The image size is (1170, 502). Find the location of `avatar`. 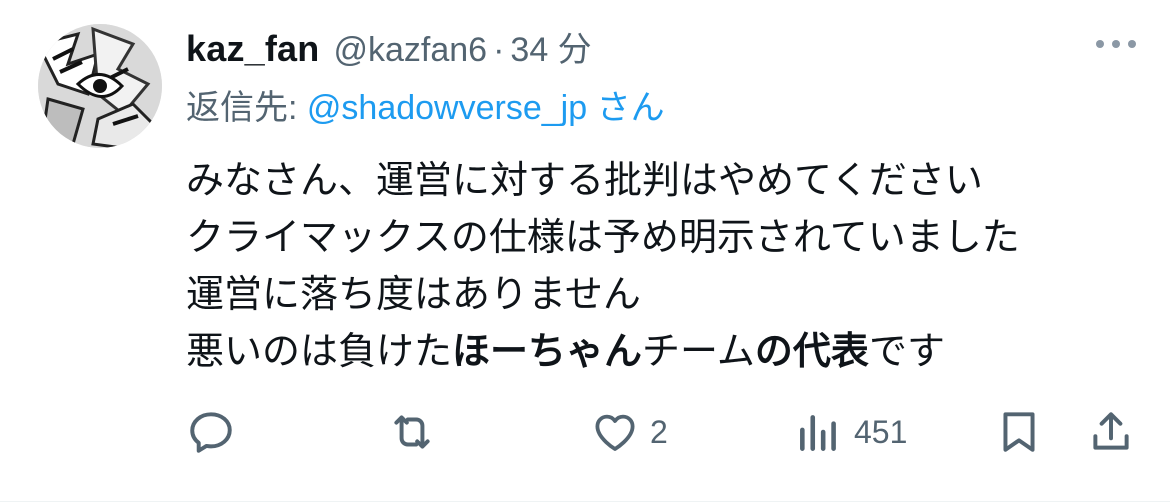

avatar is located at coordinates (100, 86).